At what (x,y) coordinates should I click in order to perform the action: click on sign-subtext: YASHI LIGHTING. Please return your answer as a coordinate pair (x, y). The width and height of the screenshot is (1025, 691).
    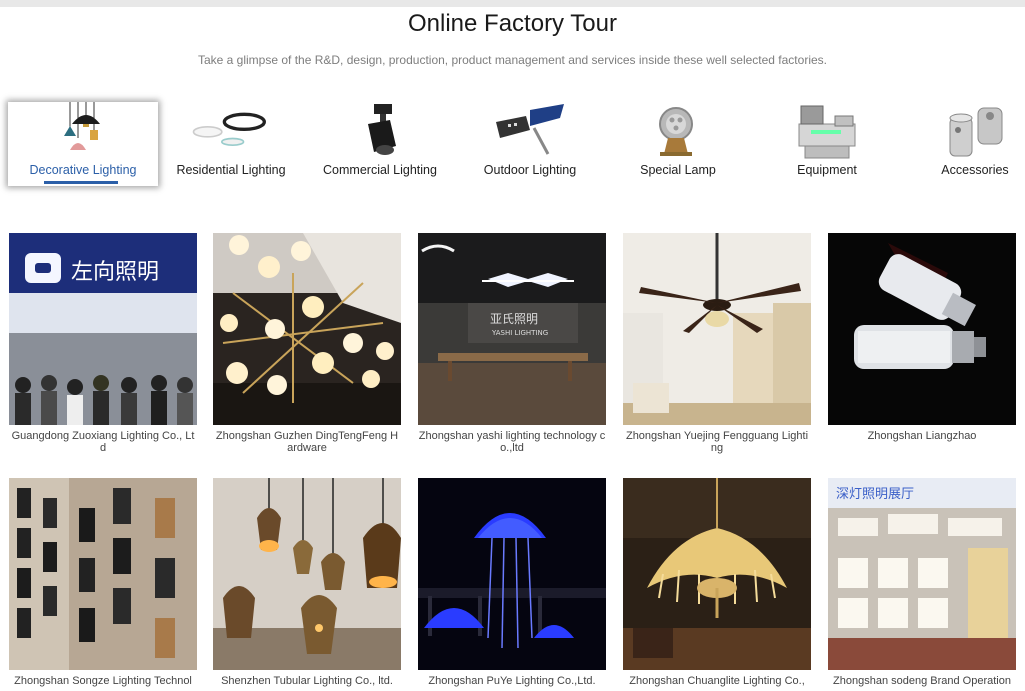
    Looking at the image, I should click on (519, 333).